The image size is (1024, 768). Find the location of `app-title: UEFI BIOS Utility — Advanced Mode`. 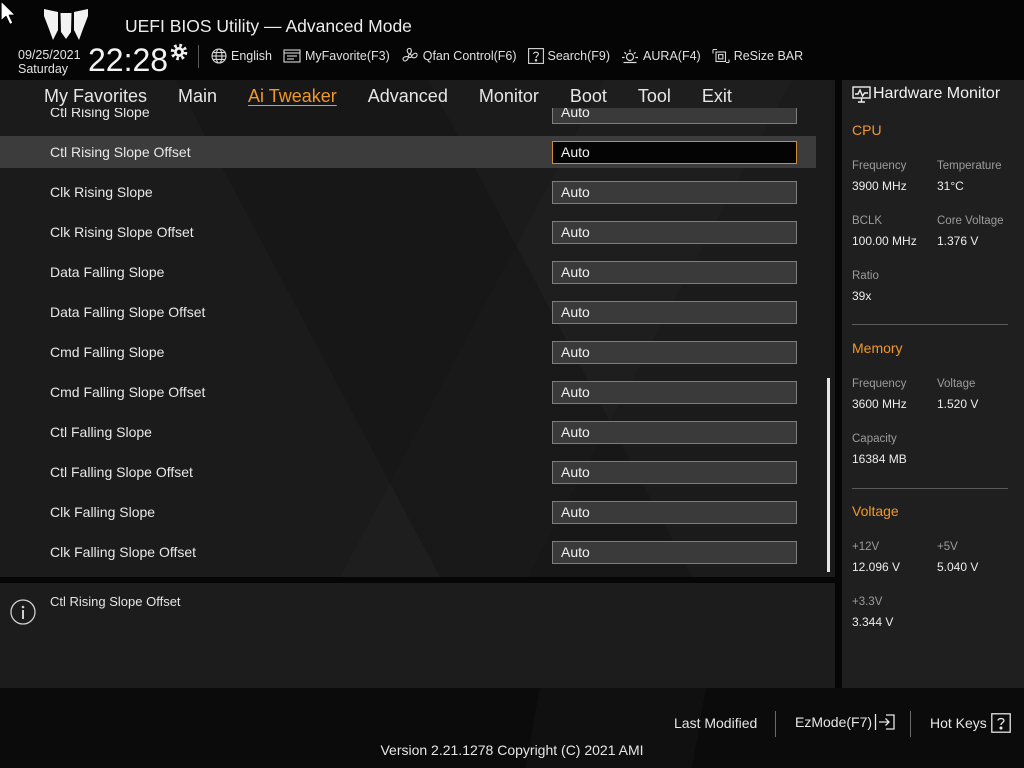

app-title: UEFI BIOS Utility — Advanced Mode is located at coordinates (268, 26).